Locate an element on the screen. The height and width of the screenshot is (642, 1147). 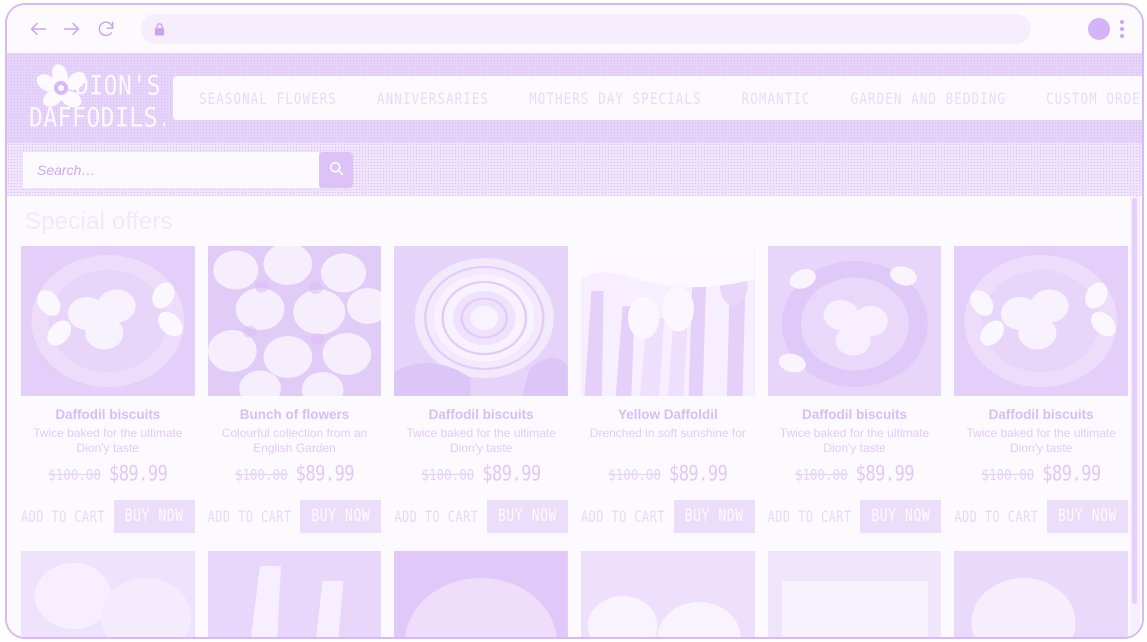
scrollbar-track is located at coordinates (1135, 416).